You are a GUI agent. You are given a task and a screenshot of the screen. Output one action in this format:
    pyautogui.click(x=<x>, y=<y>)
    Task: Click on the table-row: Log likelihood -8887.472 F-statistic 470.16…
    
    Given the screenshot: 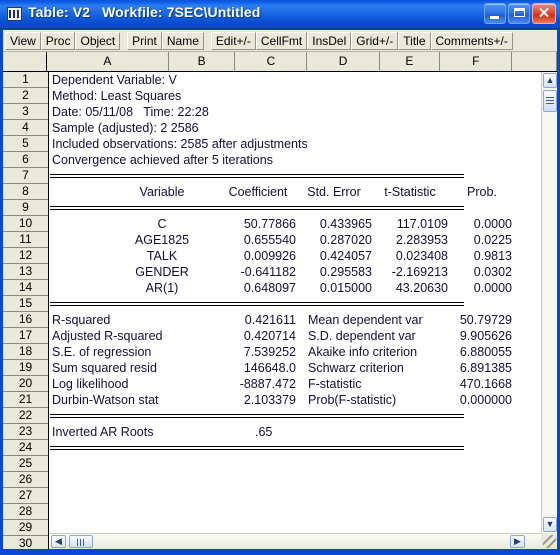 What is the action you would take?
    pyautogui.click(x=295, y=384)
    